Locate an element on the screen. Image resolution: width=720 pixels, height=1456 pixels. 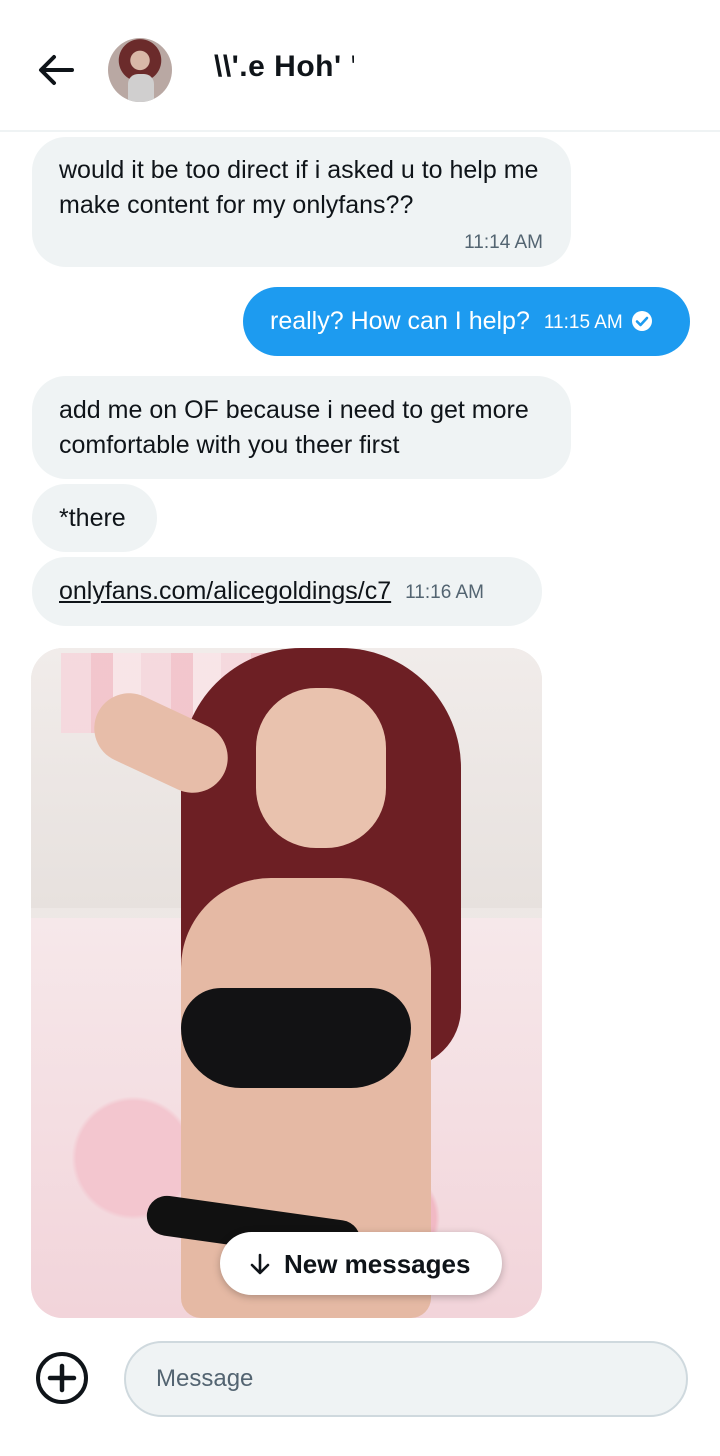
message-text: *there is located at coordinates (92, 518).